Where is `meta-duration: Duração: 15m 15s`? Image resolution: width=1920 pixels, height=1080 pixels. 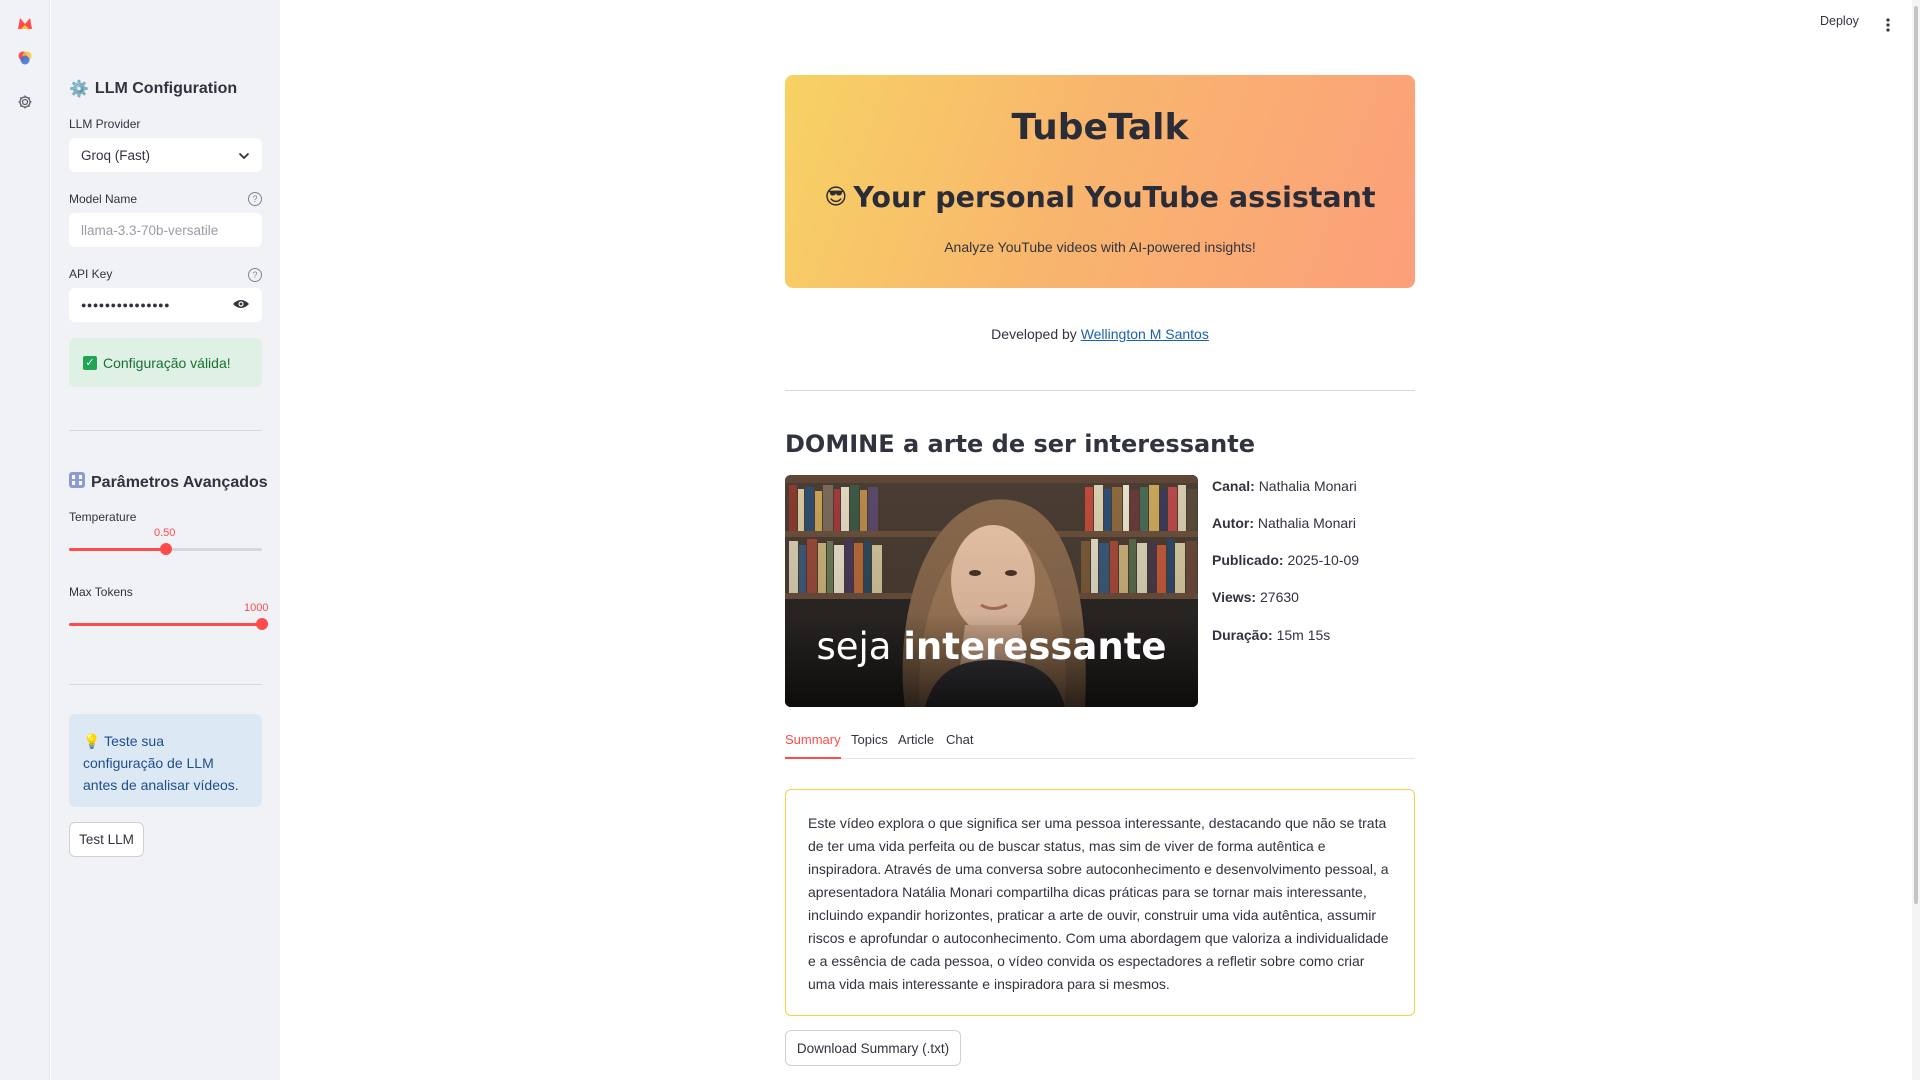
meta-duration: Duração: 15m 15s is located at coordinates (1271, 635).